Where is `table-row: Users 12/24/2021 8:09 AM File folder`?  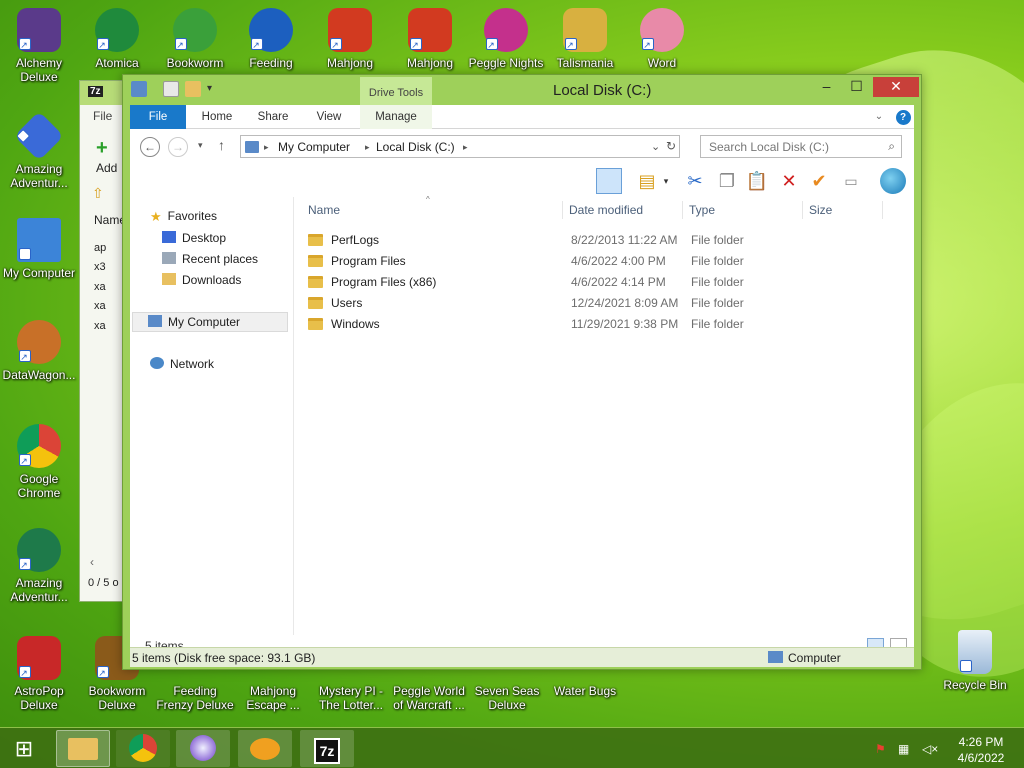 table-row: Users 12/24/2021 8:09 AM File folder is located at coordinates (604, 303).